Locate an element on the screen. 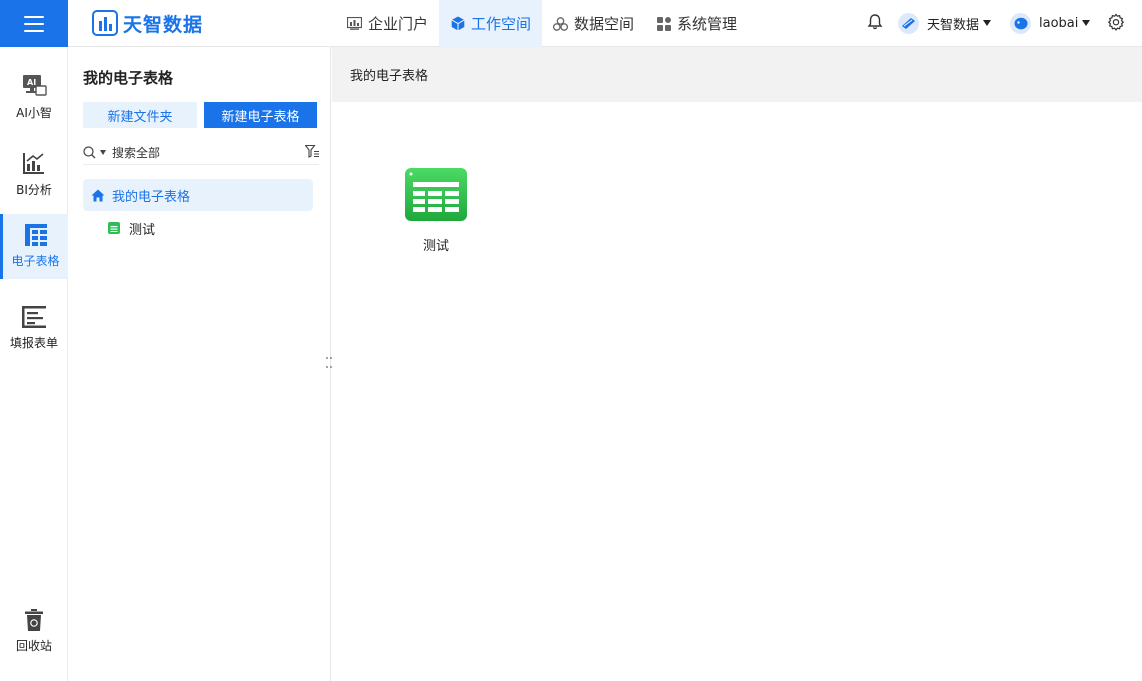 This screenshot has height=681, width=1142. tree-node-label: 我的电子表格 is located at coordinates (151, 197).